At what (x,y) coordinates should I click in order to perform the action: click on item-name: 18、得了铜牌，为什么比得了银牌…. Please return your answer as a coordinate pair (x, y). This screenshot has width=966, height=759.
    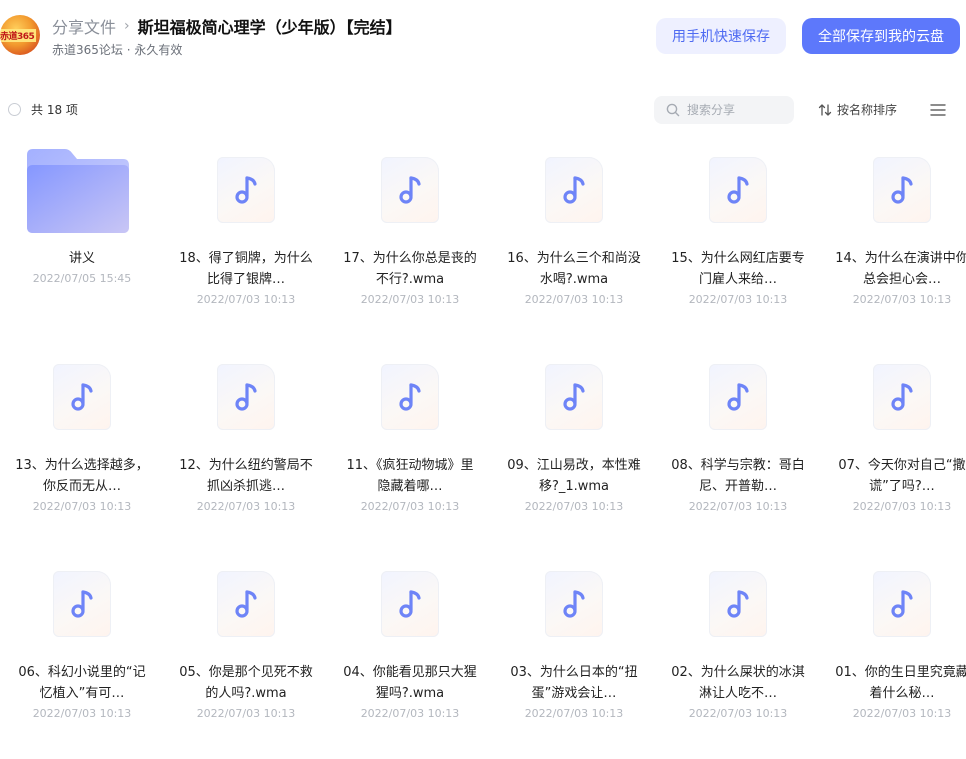
    Looking at the image, I should click on (246, 269).